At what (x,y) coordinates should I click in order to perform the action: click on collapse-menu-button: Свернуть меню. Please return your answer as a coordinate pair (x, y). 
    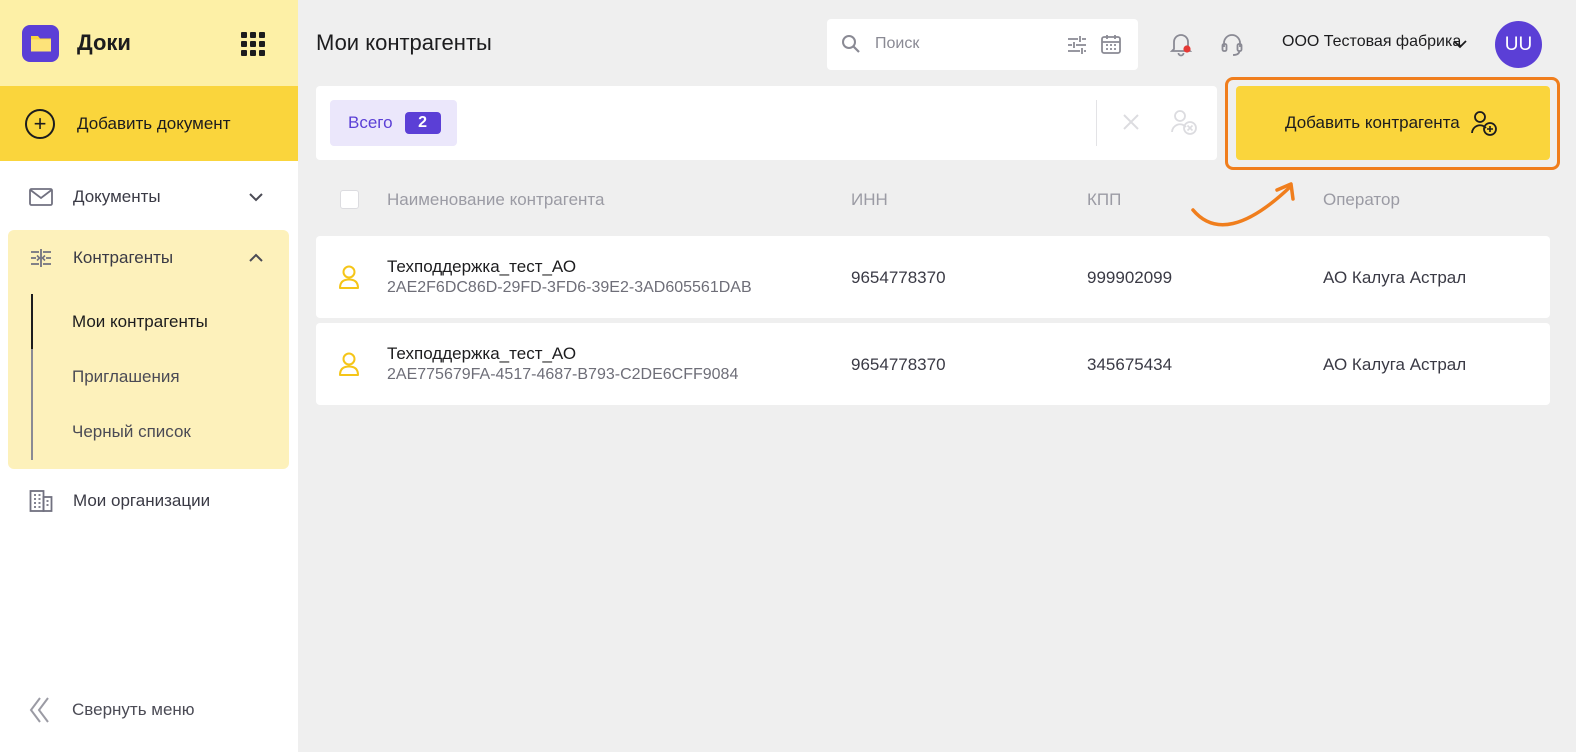
    Looking at the image, I should click on (111, 710).